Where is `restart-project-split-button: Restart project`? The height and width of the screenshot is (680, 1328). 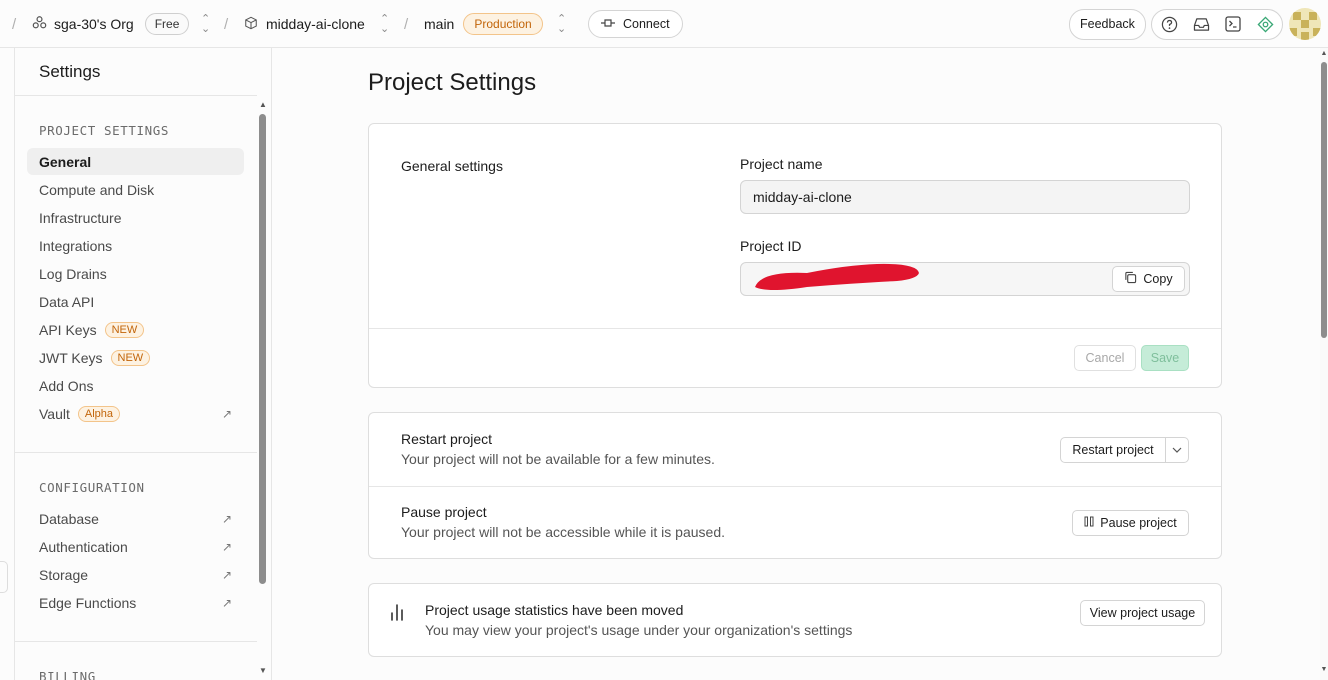
restart-project-split-button: Restart project is located at coordinates (1124, 450).